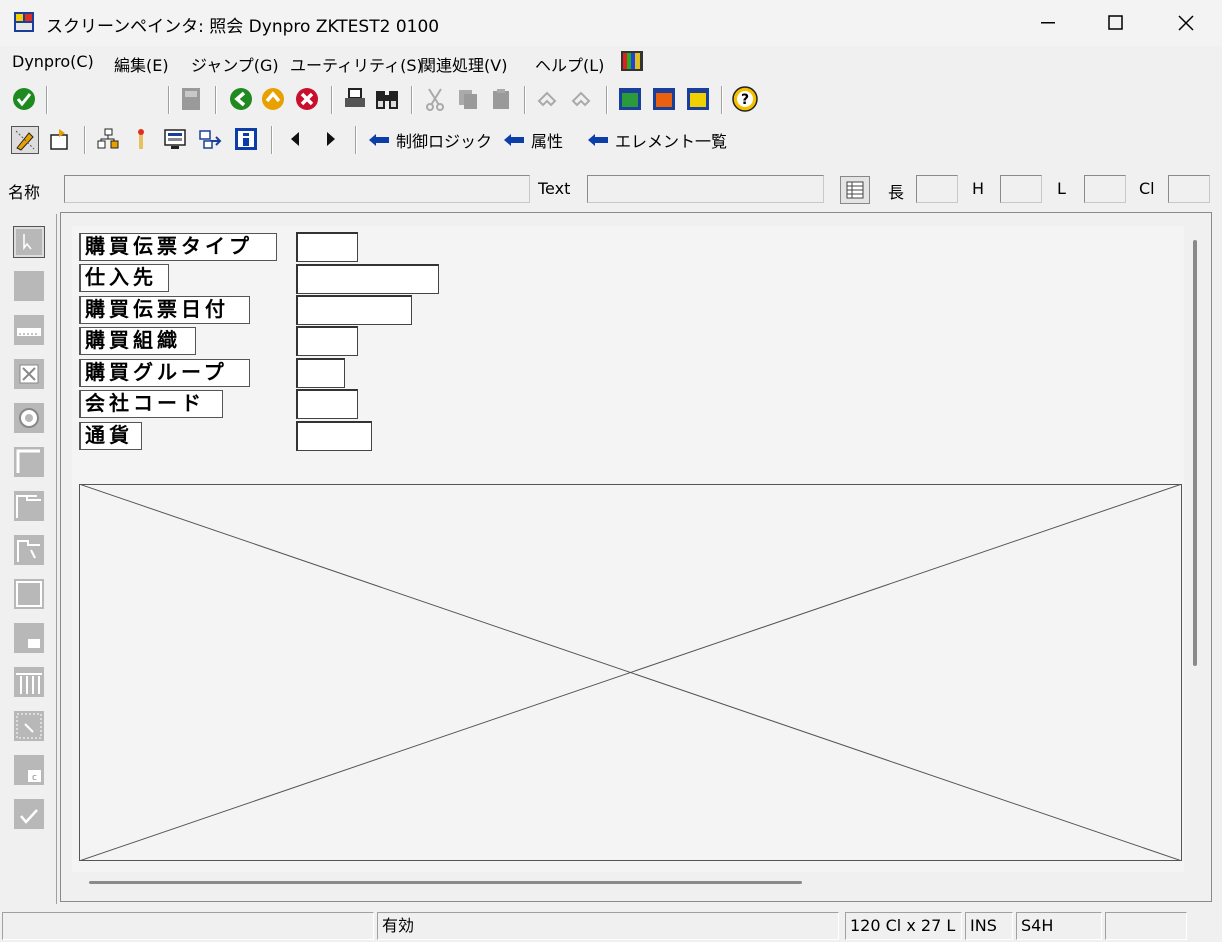 The image size is (1222, 942). I want to click on activate-match-icon, so click(141, 139).